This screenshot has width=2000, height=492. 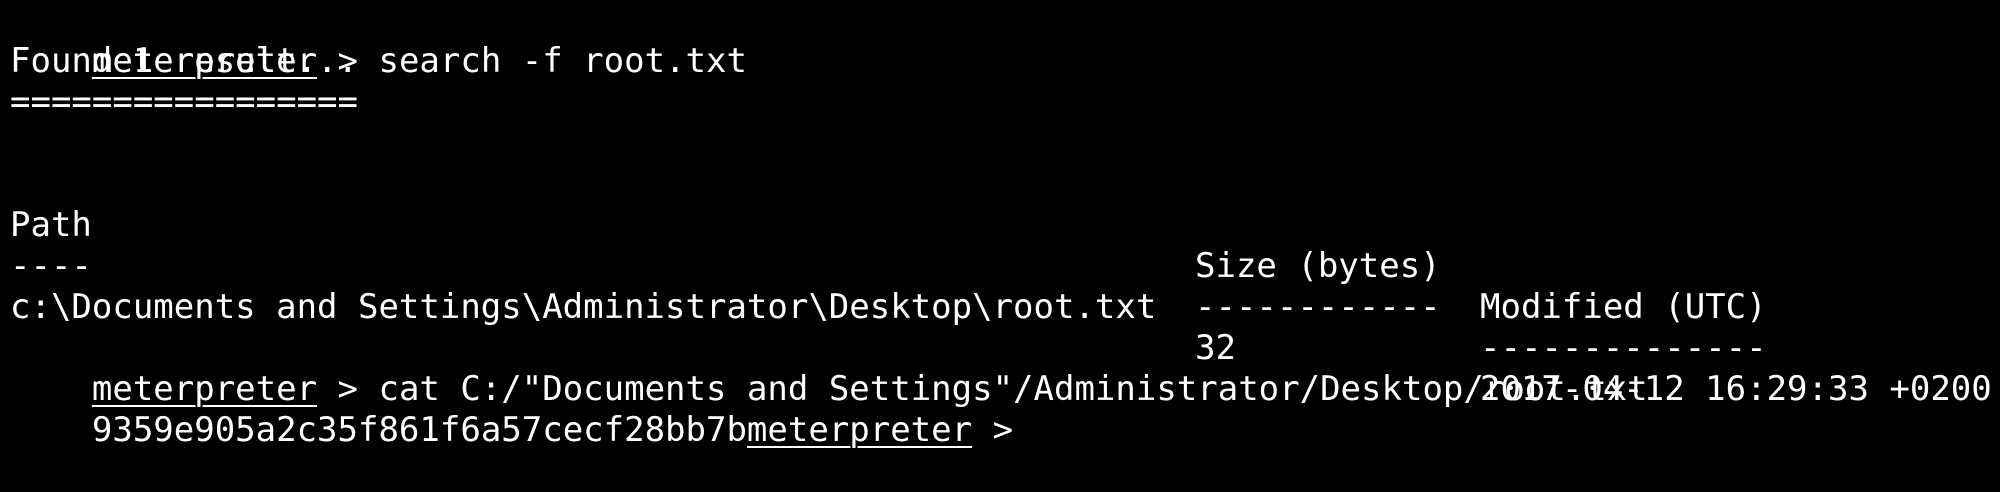 I want to click on underline-size: ------------, so click(x=1318, y=307).